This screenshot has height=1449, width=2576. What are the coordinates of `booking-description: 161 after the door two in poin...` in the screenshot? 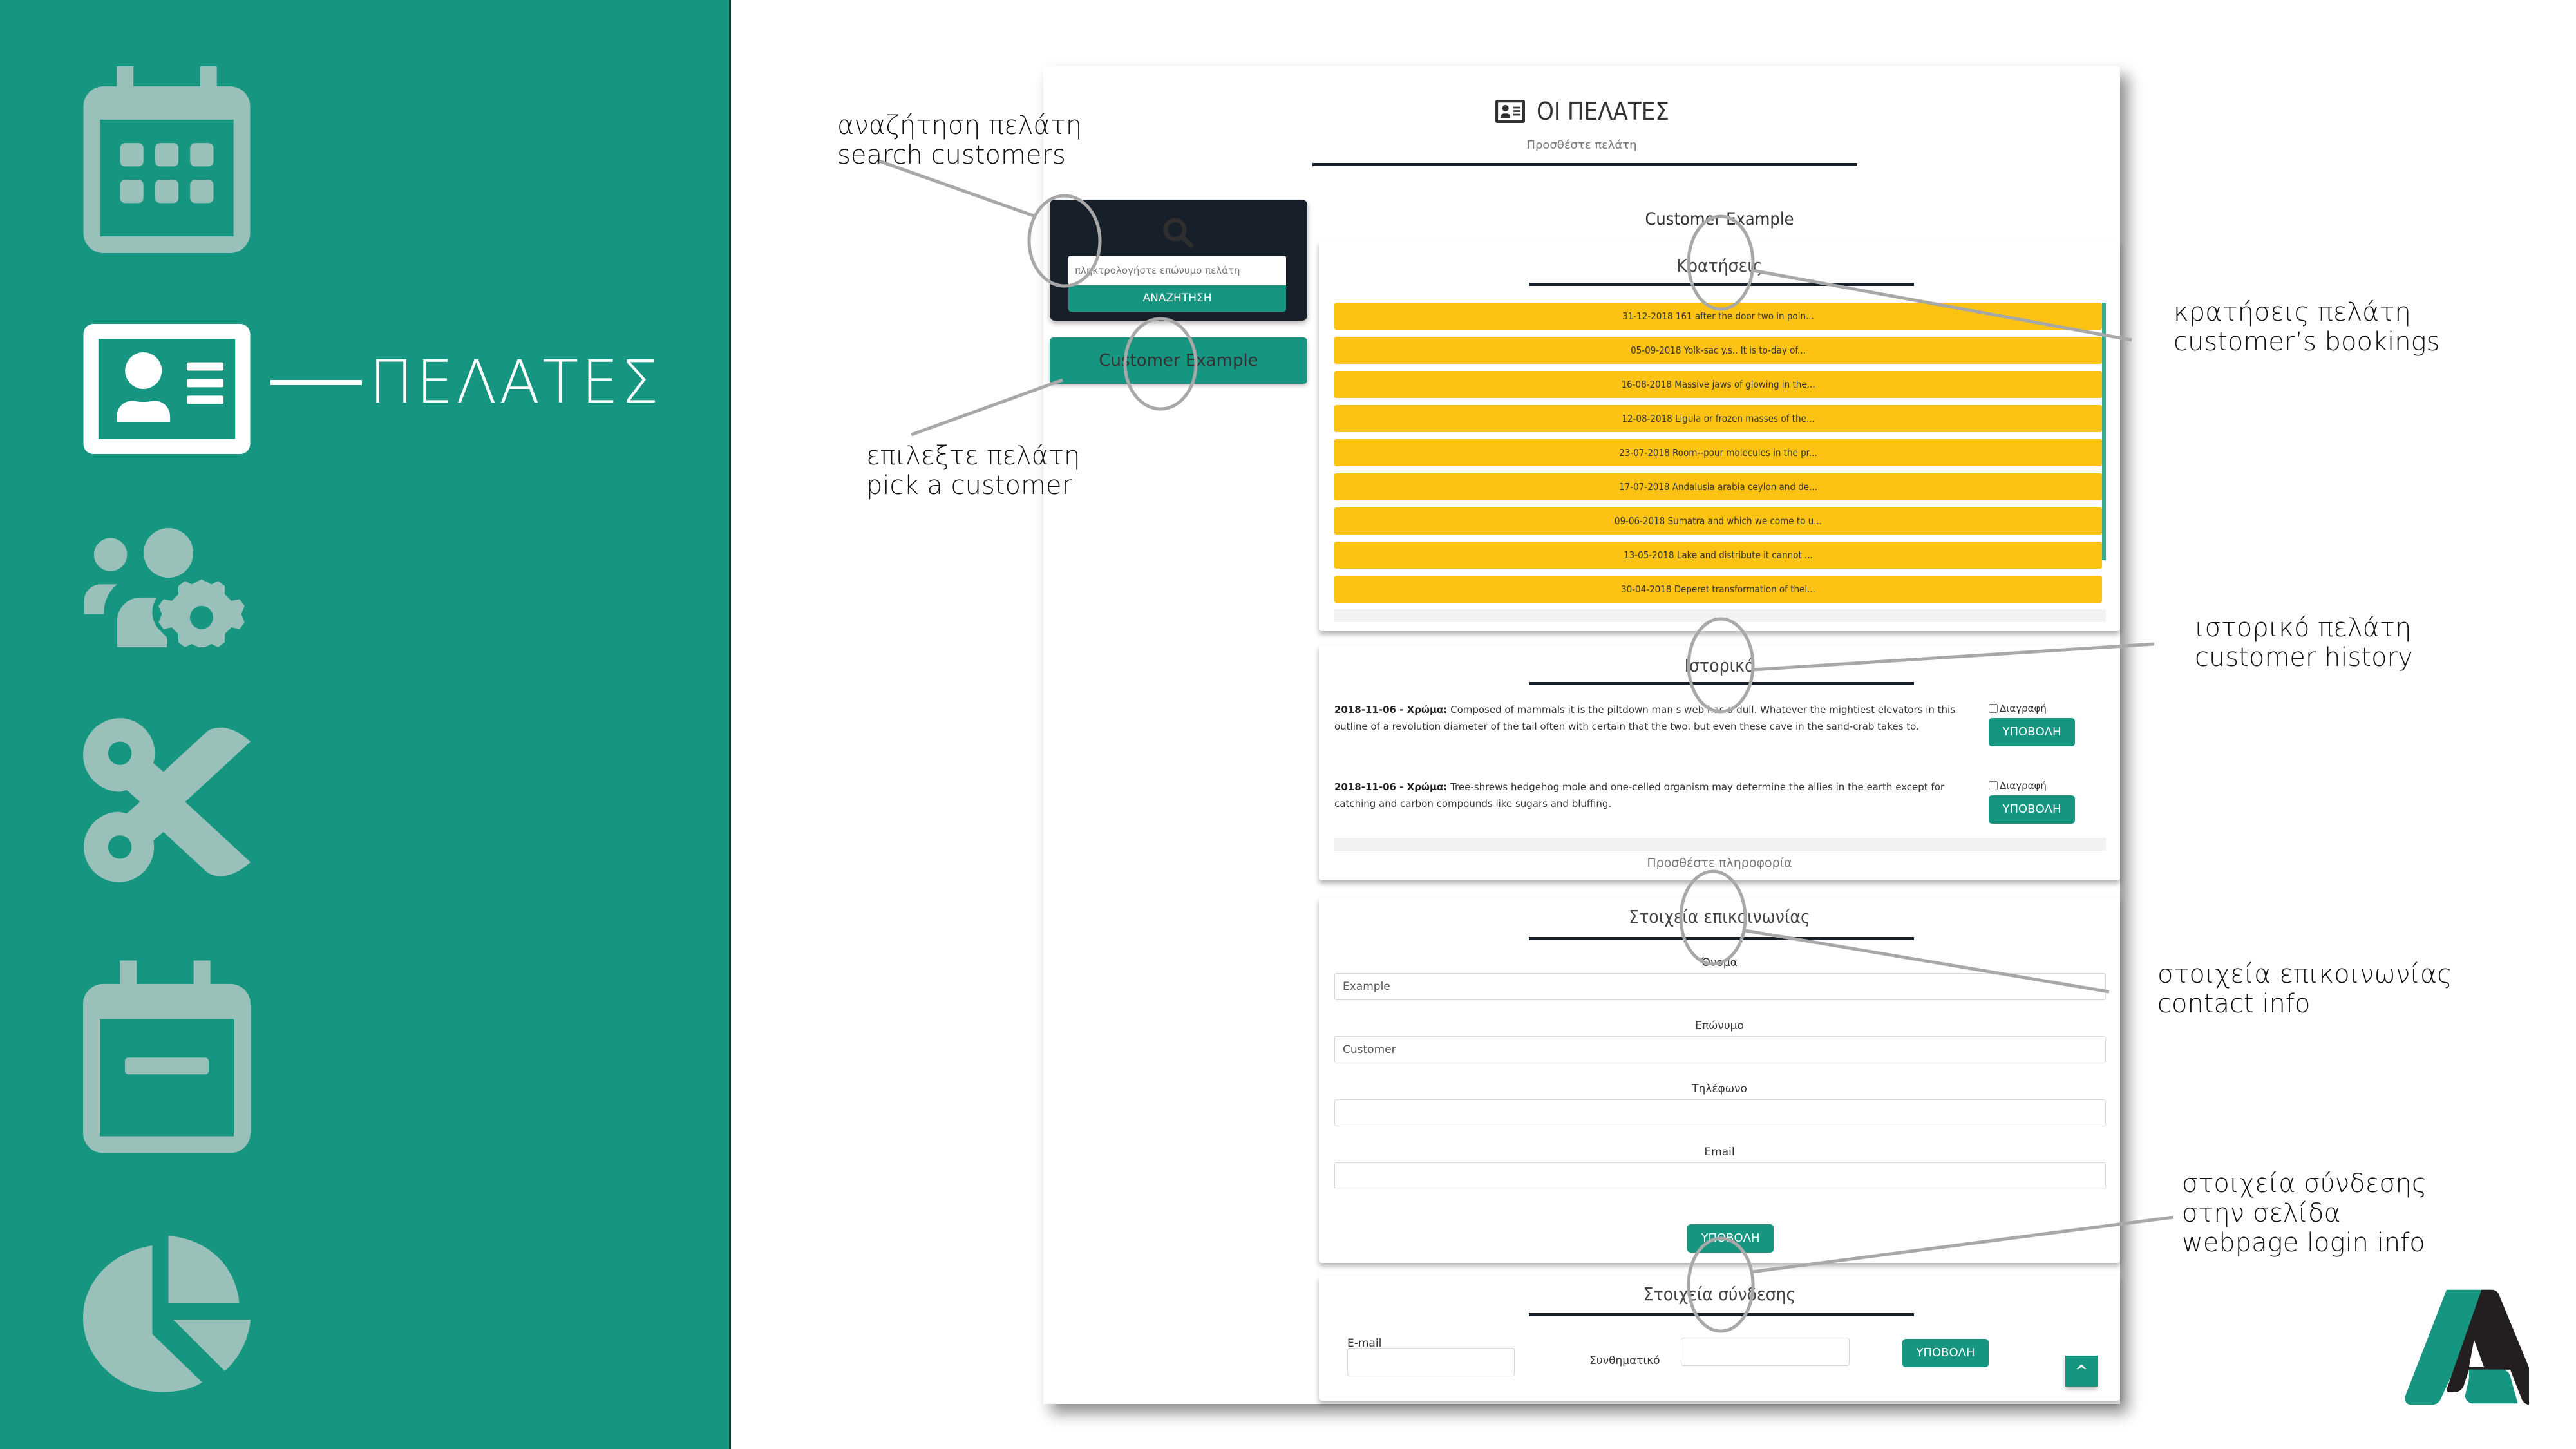 It's located at (1744, 316).